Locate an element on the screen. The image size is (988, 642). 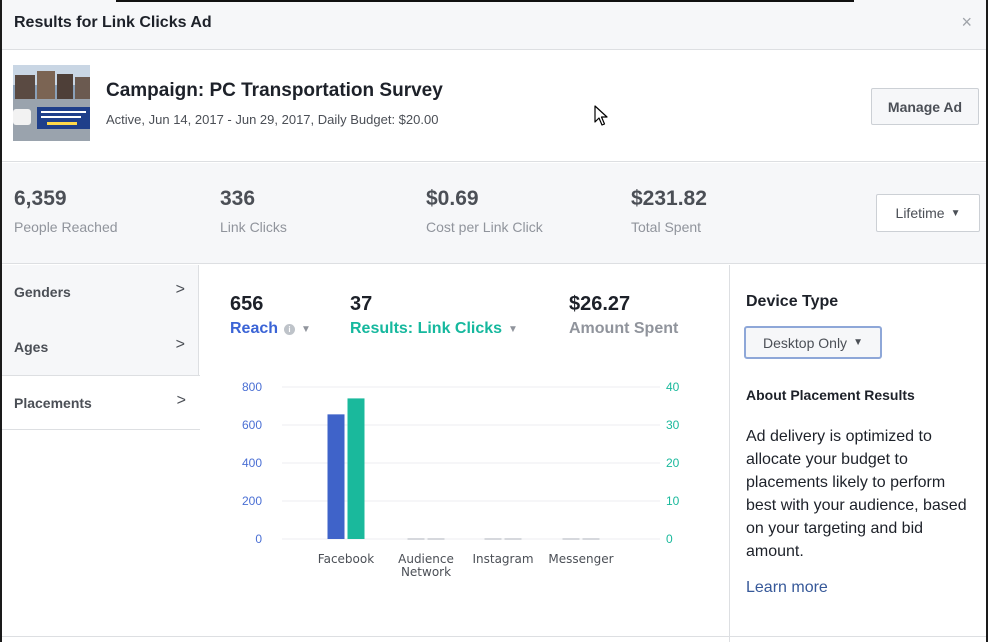
y-right-tick-label: 30 is located at coordinates (673, 425).